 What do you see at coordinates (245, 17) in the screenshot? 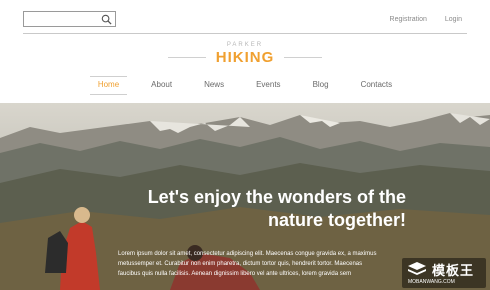
I see `top-bar: Registration Login` at bounding box center [245, 17].